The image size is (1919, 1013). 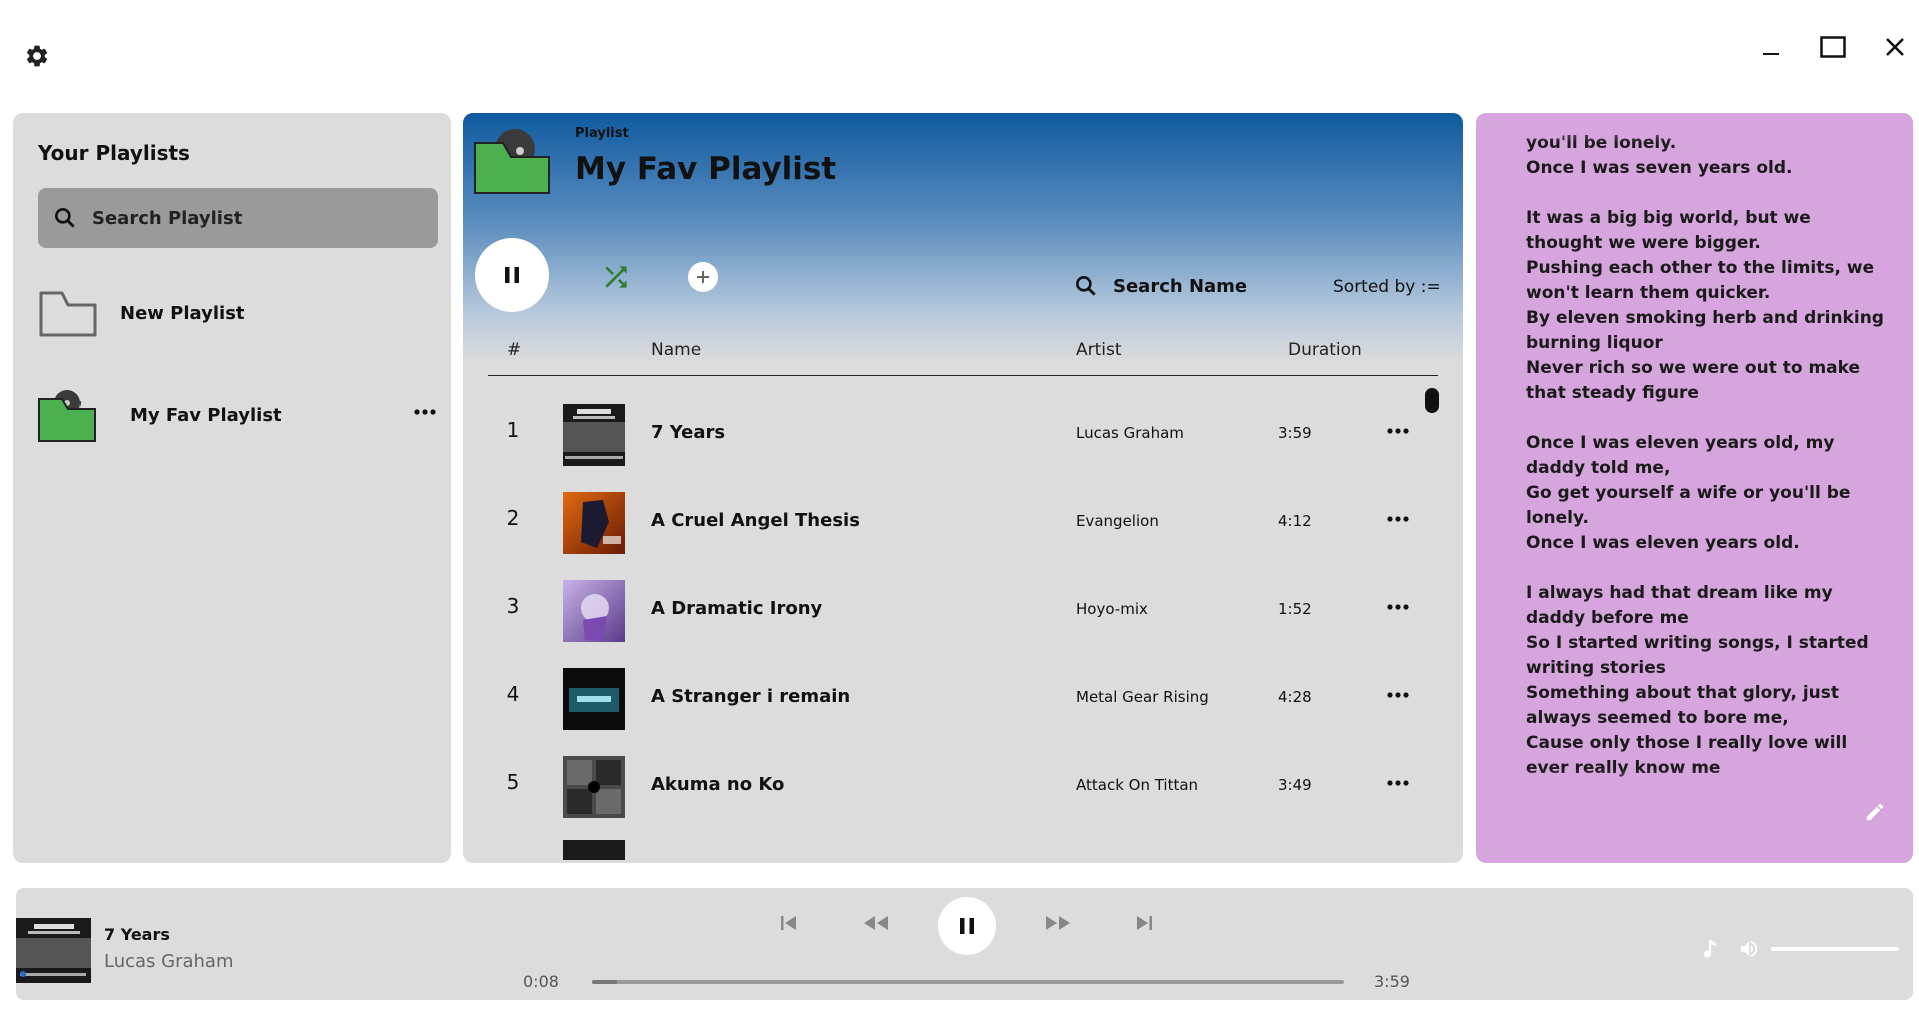 What do you see at coordinates (876, 923) in the screenshot?
I see `rewind-icon` at bounding box center [876, 923].